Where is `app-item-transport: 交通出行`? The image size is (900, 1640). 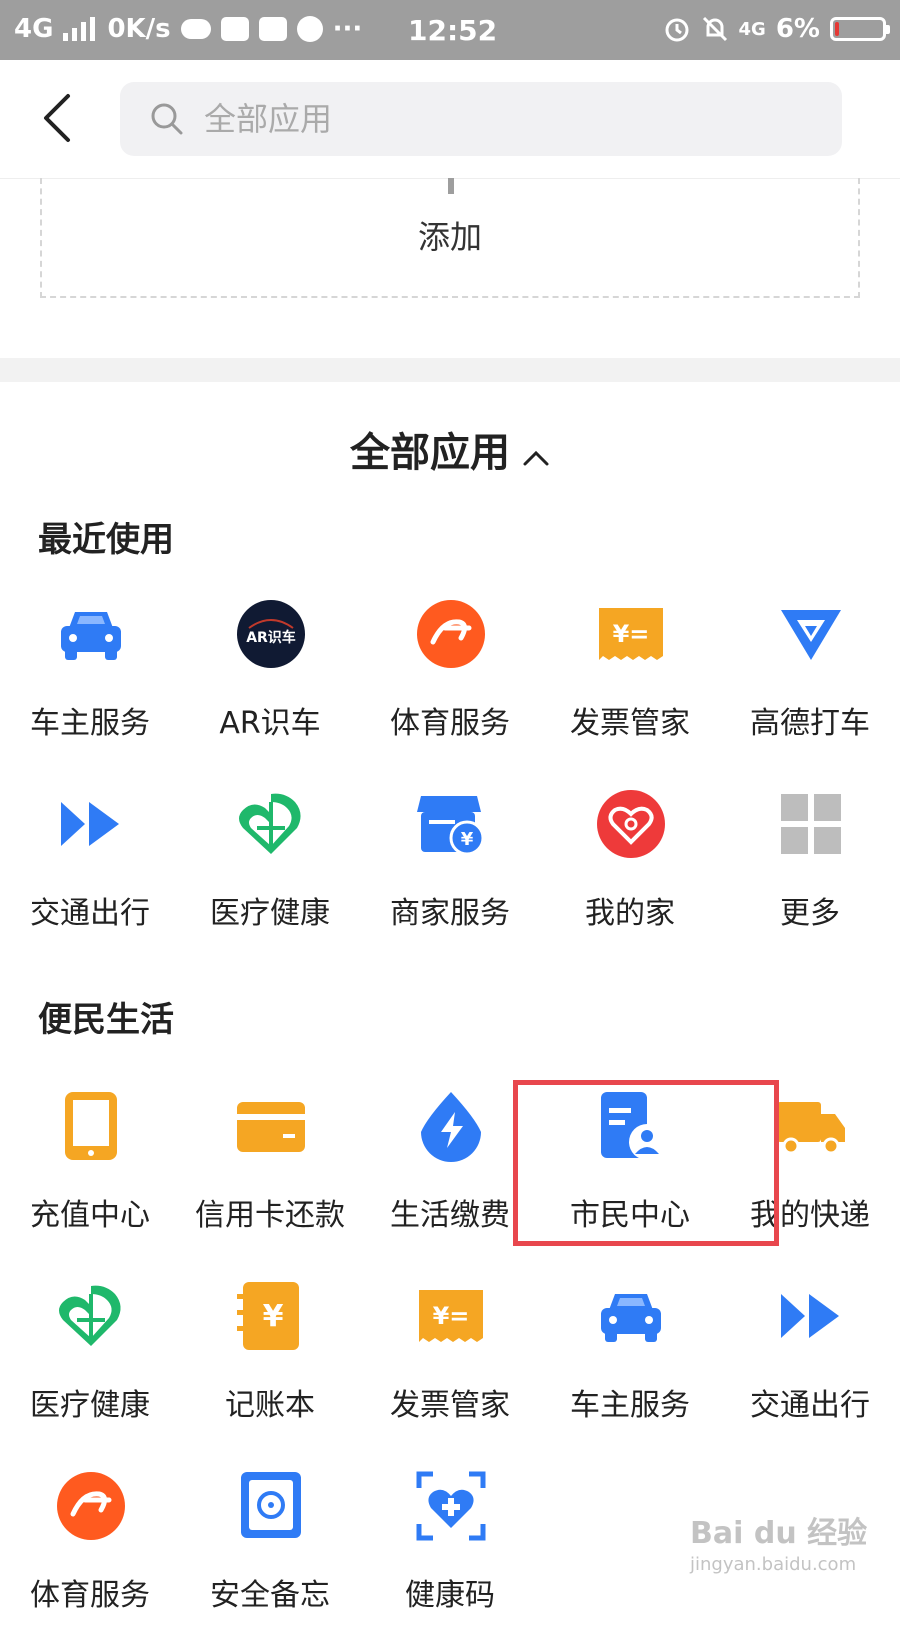 app-item-transport: 交通出行 is located at coordinates (90, 873).